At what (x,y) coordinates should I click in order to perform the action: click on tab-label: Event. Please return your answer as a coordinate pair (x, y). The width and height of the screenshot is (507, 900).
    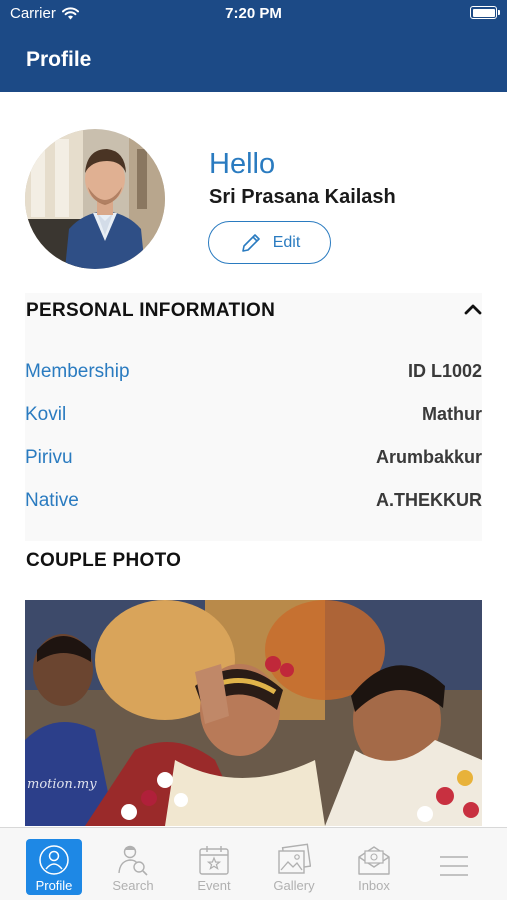
    Looking at the image, I should click on (214, 885).